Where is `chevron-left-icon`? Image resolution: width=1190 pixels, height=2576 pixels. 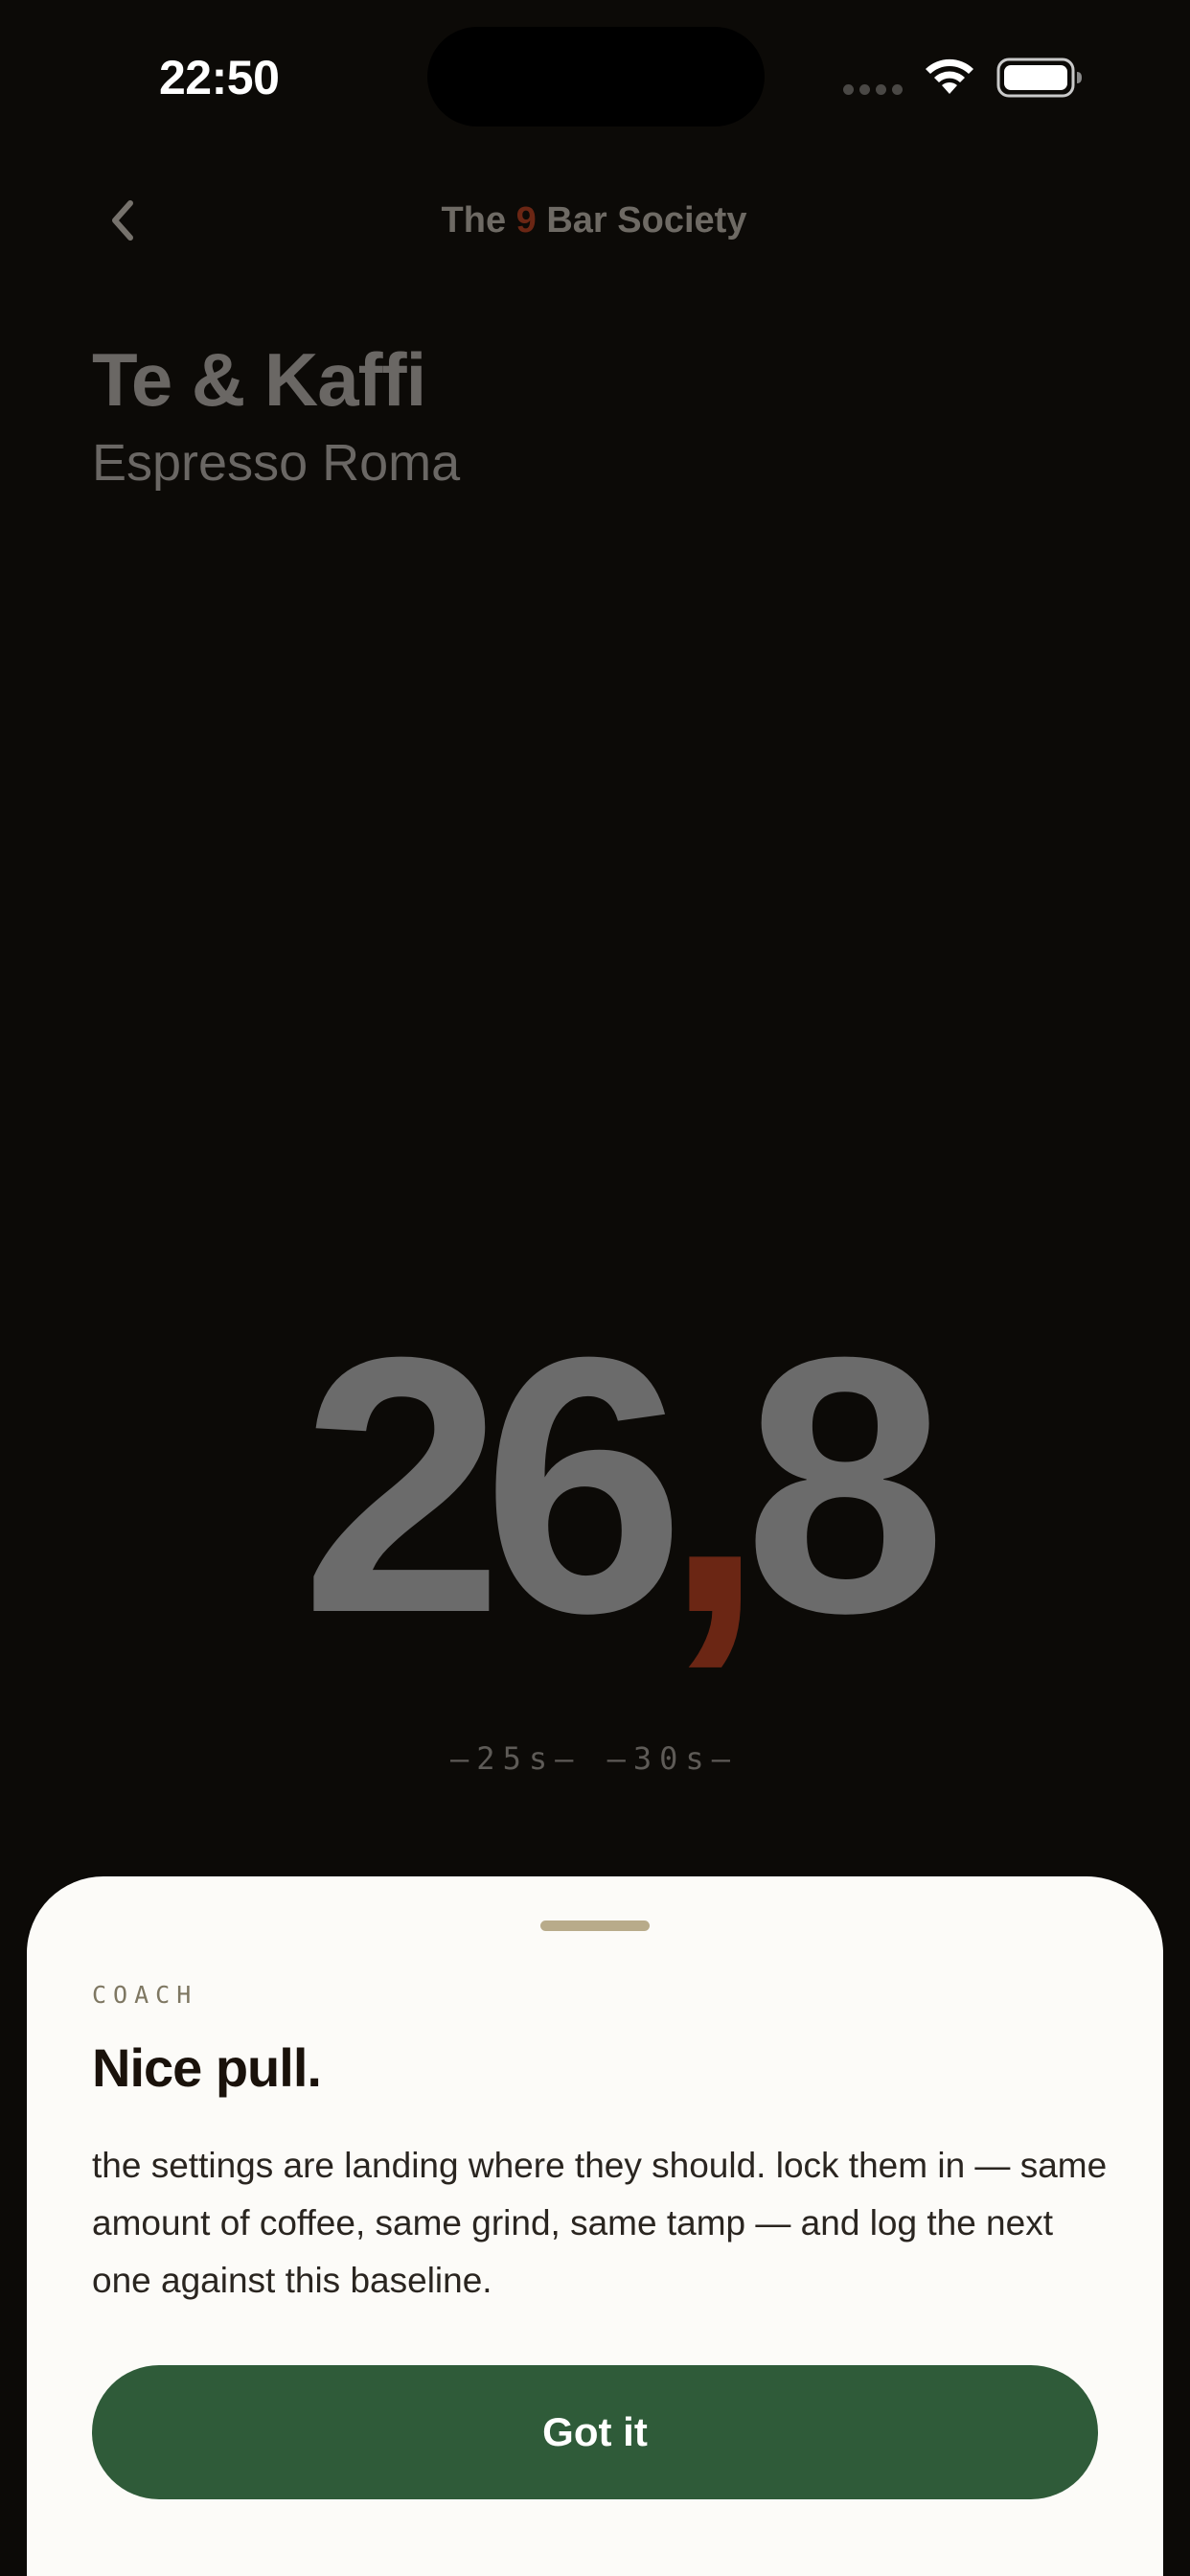 chevron-left-icon is located at coordinates (123, 220).